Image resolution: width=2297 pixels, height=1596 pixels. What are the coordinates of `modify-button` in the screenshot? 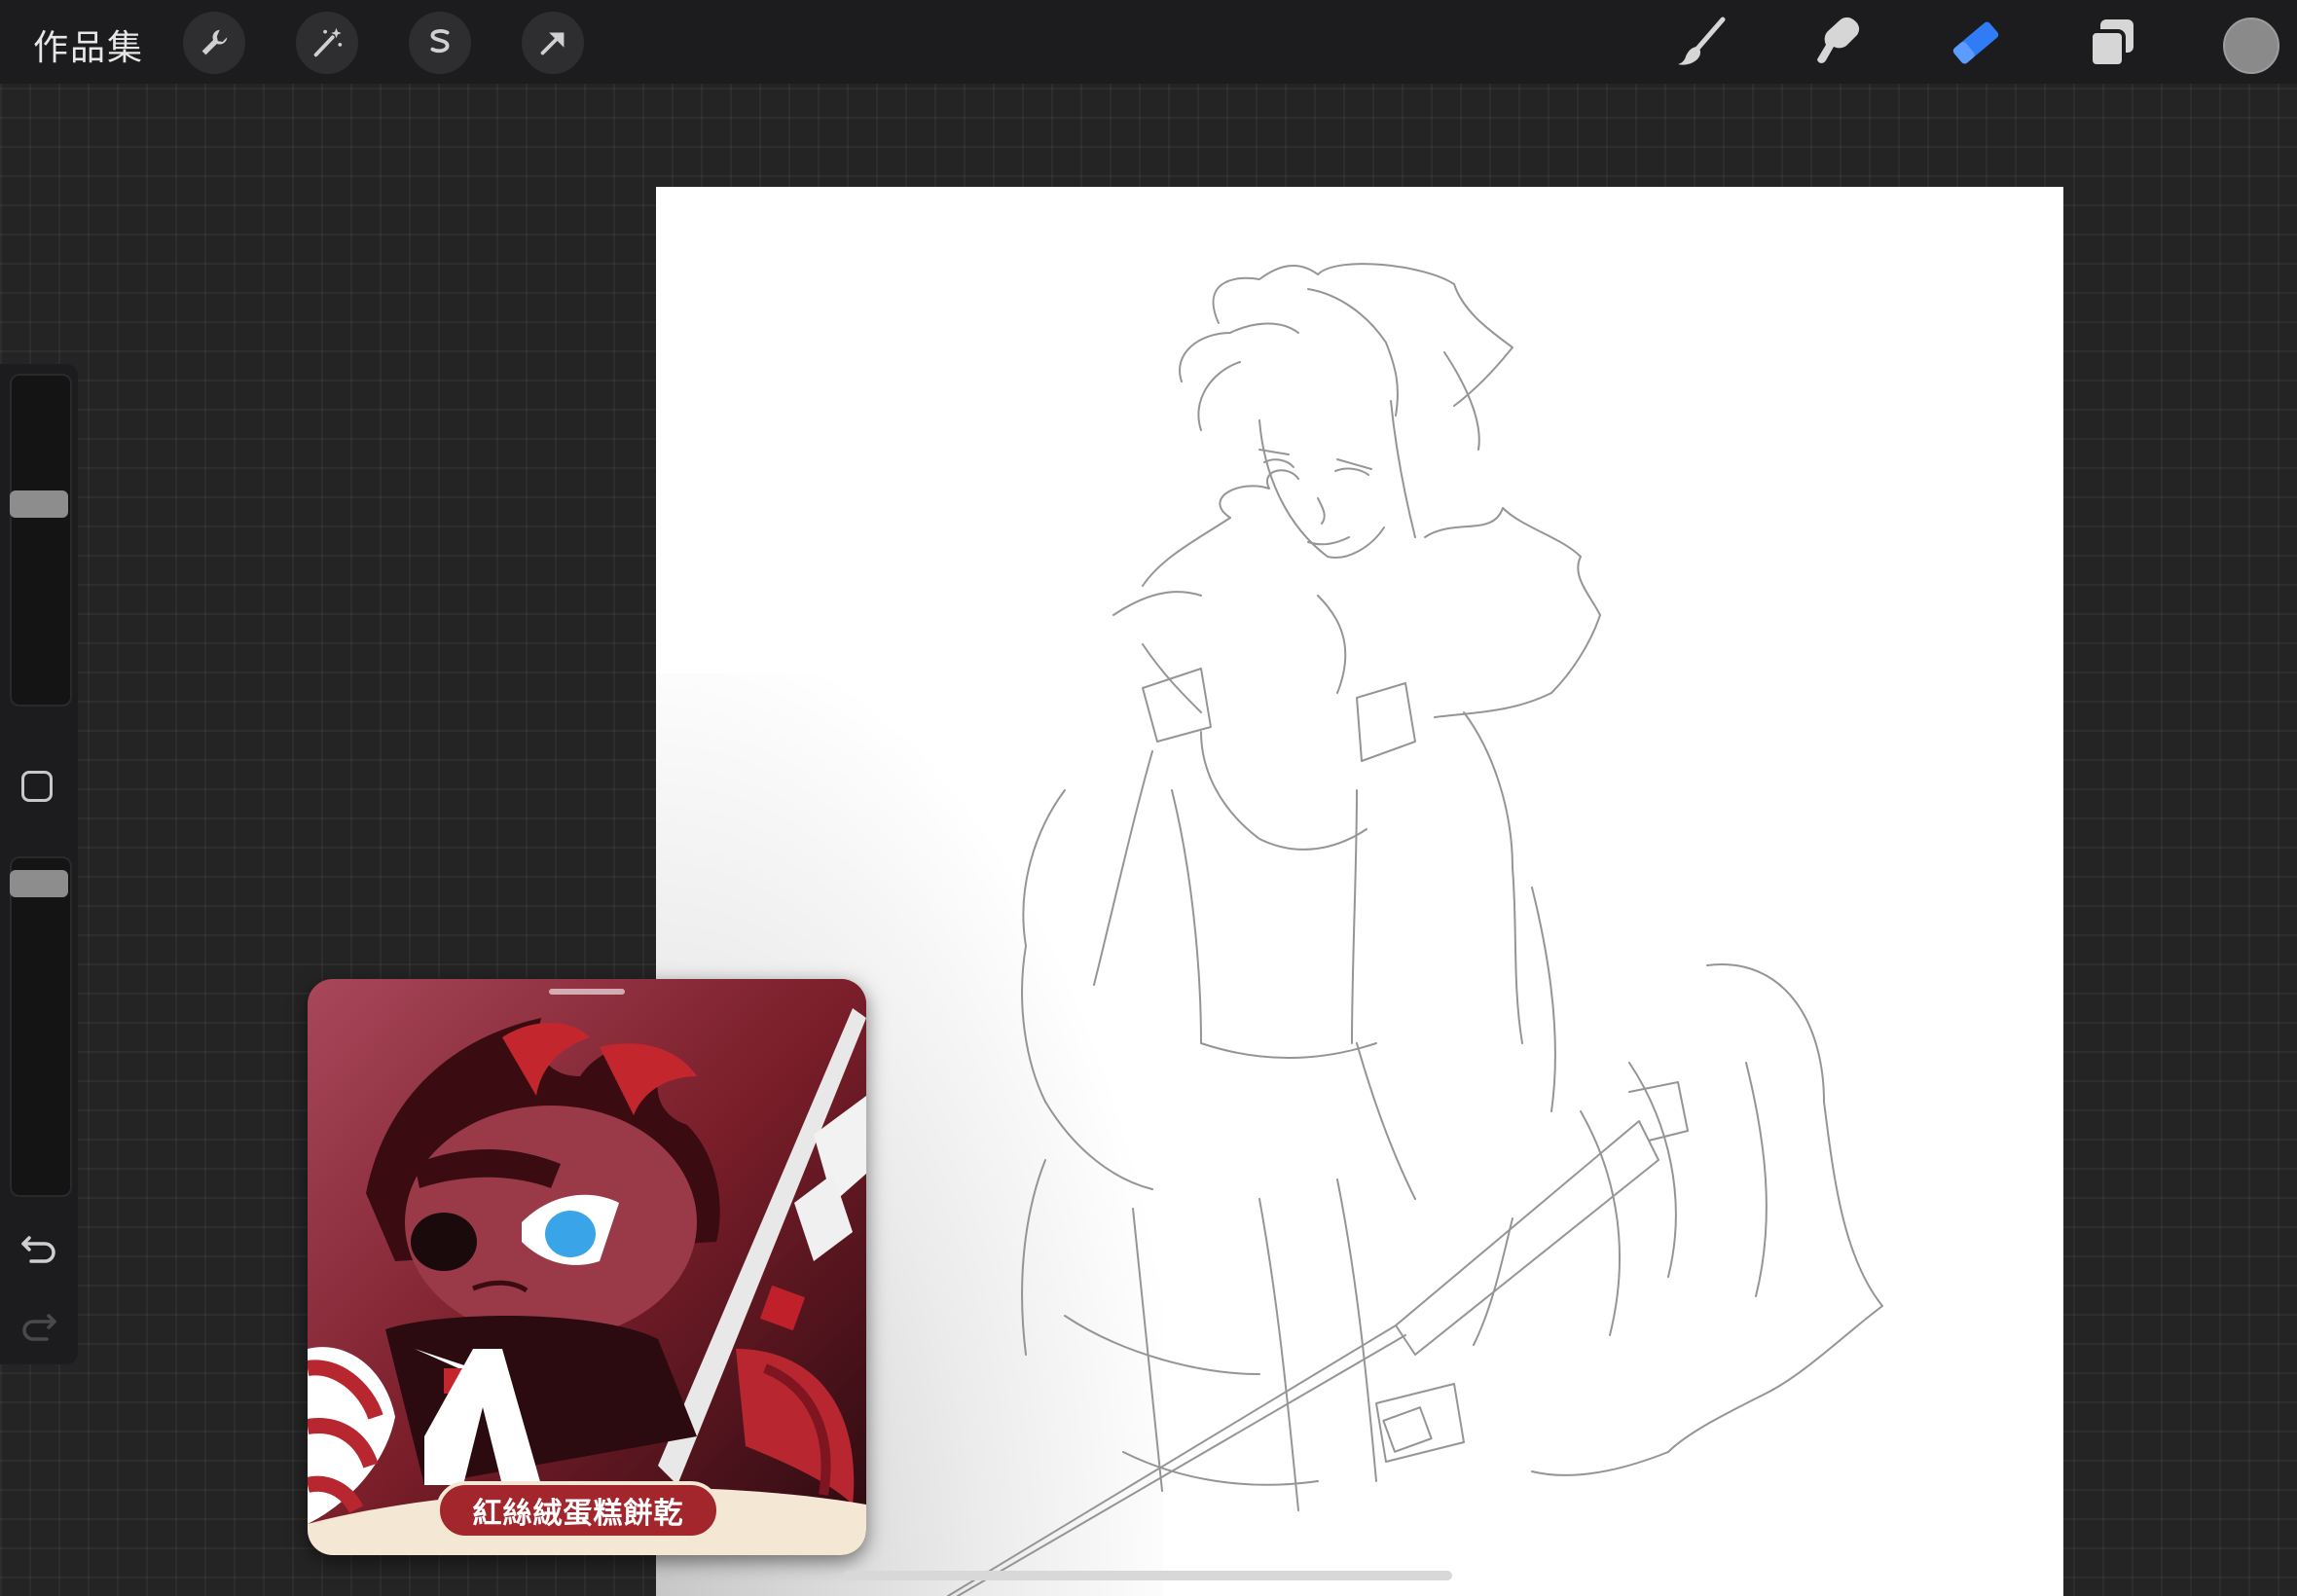 It's located at (37, 786).